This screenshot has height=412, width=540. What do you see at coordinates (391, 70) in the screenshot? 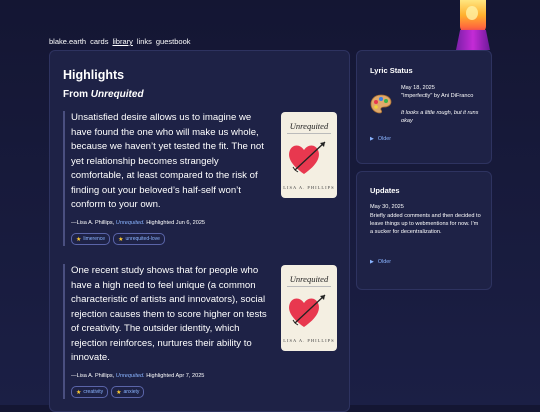
I see `lyric-status-heading: Lyric Status` at bounding box center [391, 70].